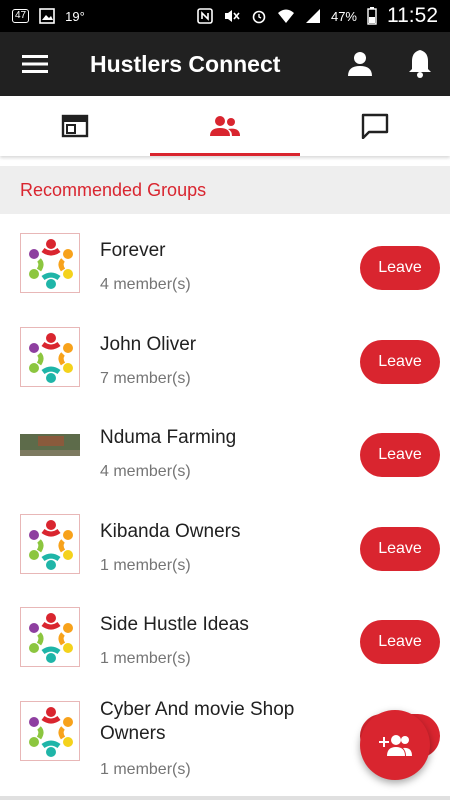  I want to click on list-item: Side Hustle Ideas 1 member(s) Leave, so click(225, 635).